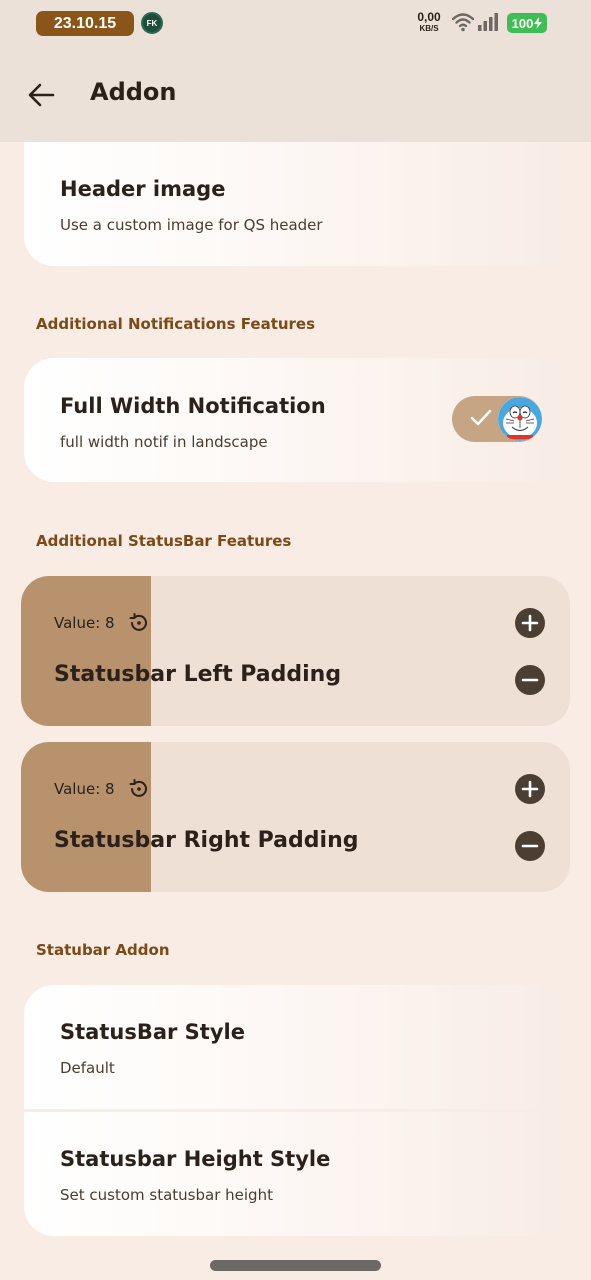  I want to click on doraemon-face-icon, so click(520, 419).